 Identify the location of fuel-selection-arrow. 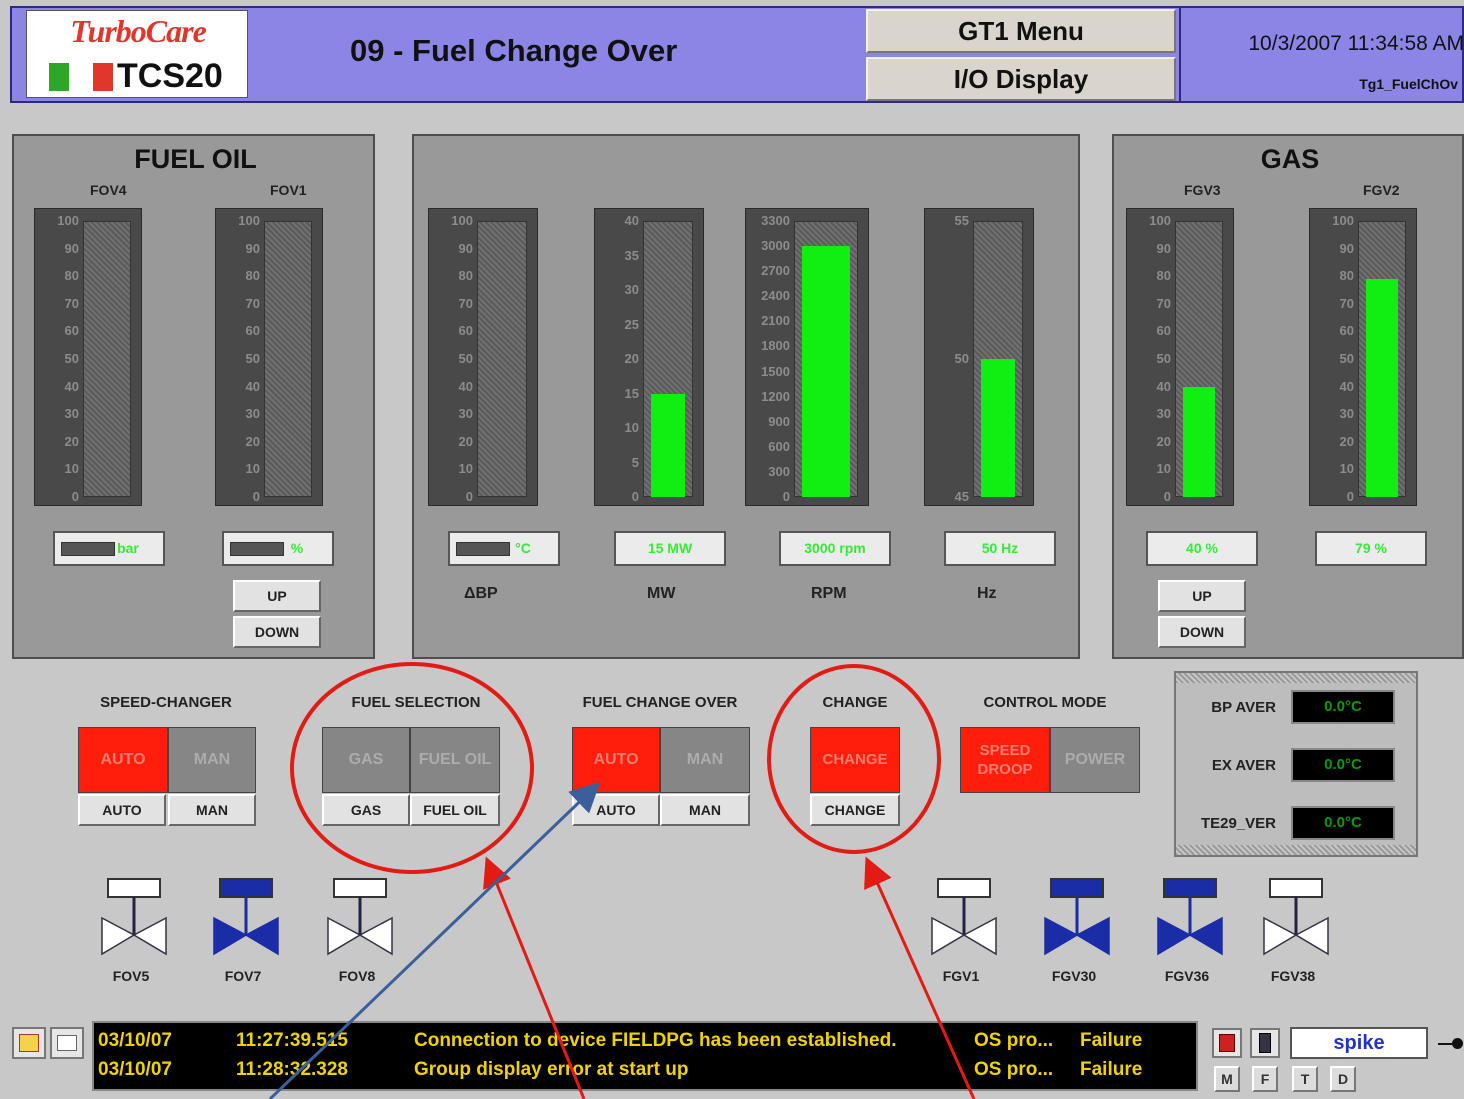
(534, 977).